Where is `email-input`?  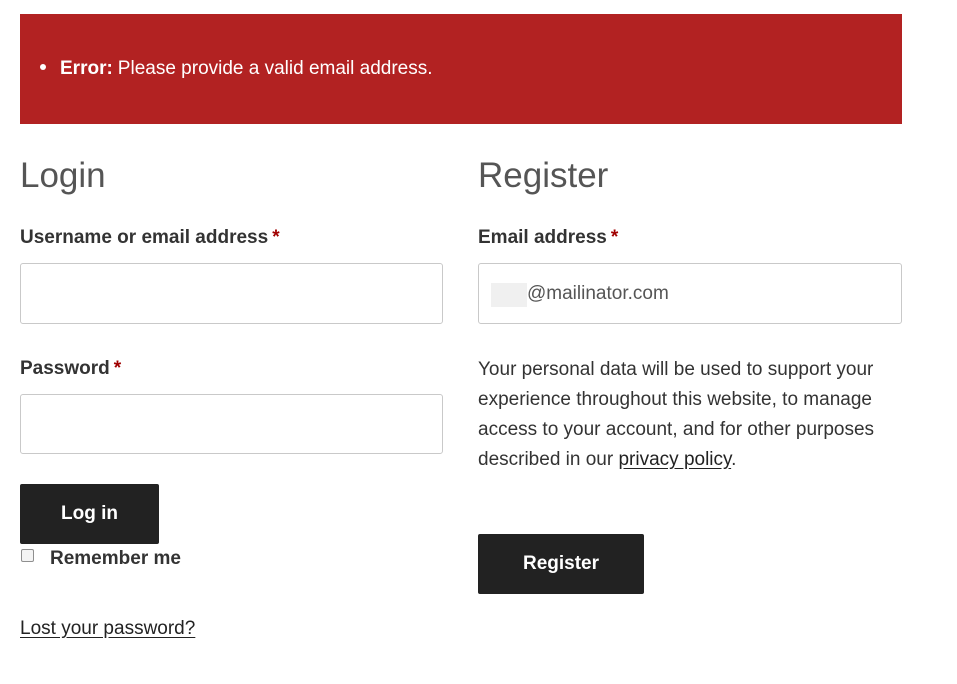 email-input is located at coordinates (690, 293).